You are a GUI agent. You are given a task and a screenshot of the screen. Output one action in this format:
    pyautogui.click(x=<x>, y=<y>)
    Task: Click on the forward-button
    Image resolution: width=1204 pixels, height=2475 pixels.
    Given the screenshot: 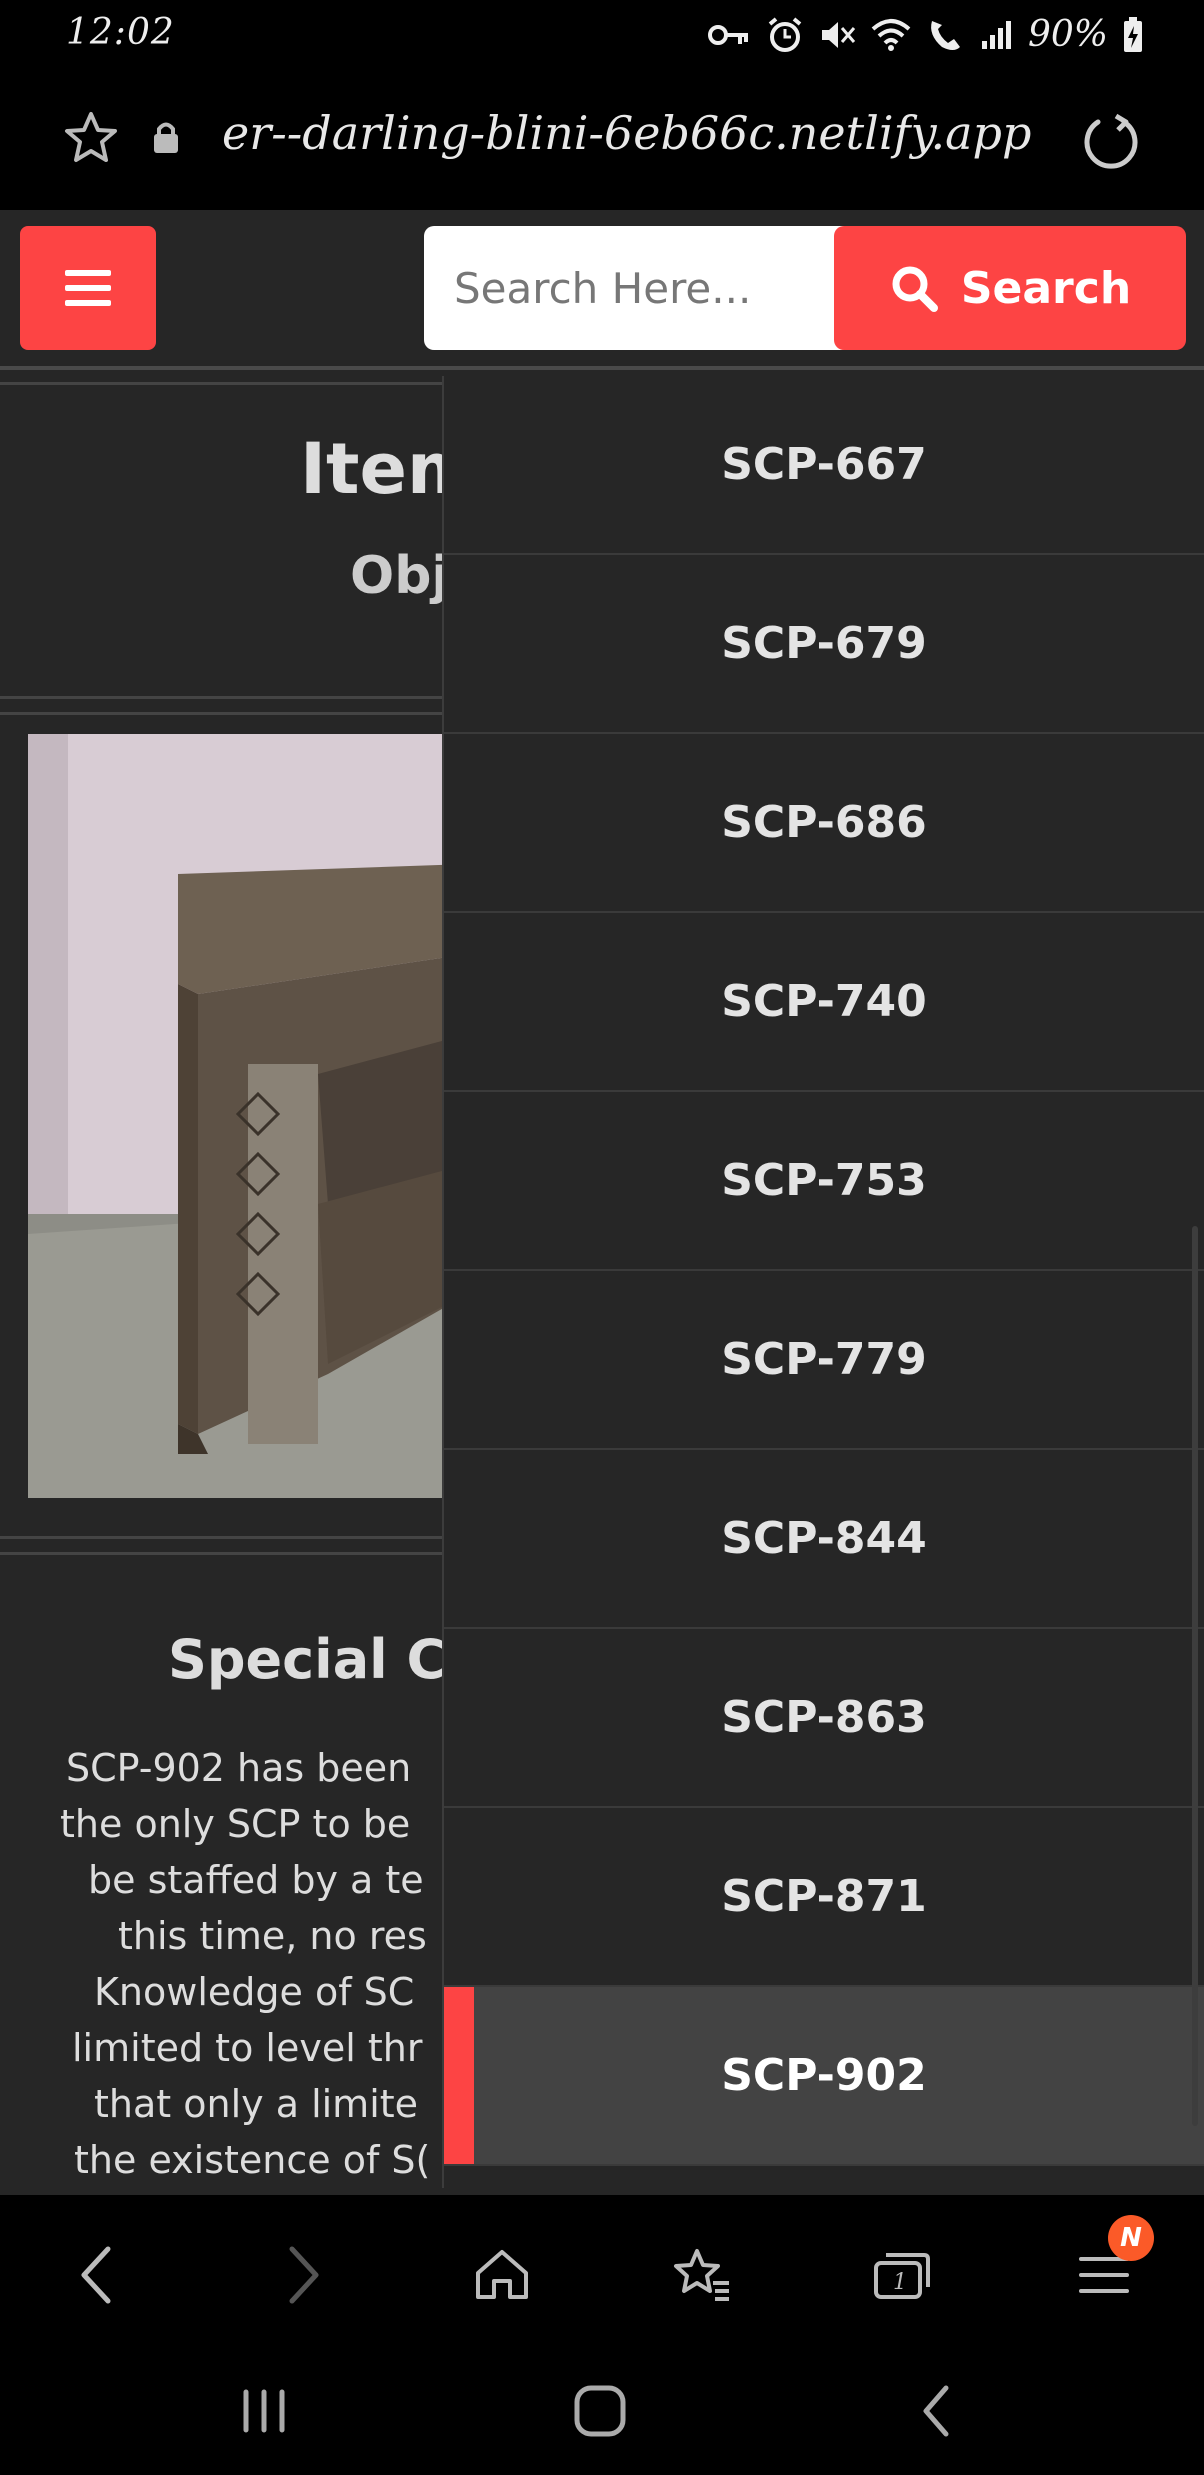 What is the action you would take?
    pyautogui.click(x=304, y=2275)
    